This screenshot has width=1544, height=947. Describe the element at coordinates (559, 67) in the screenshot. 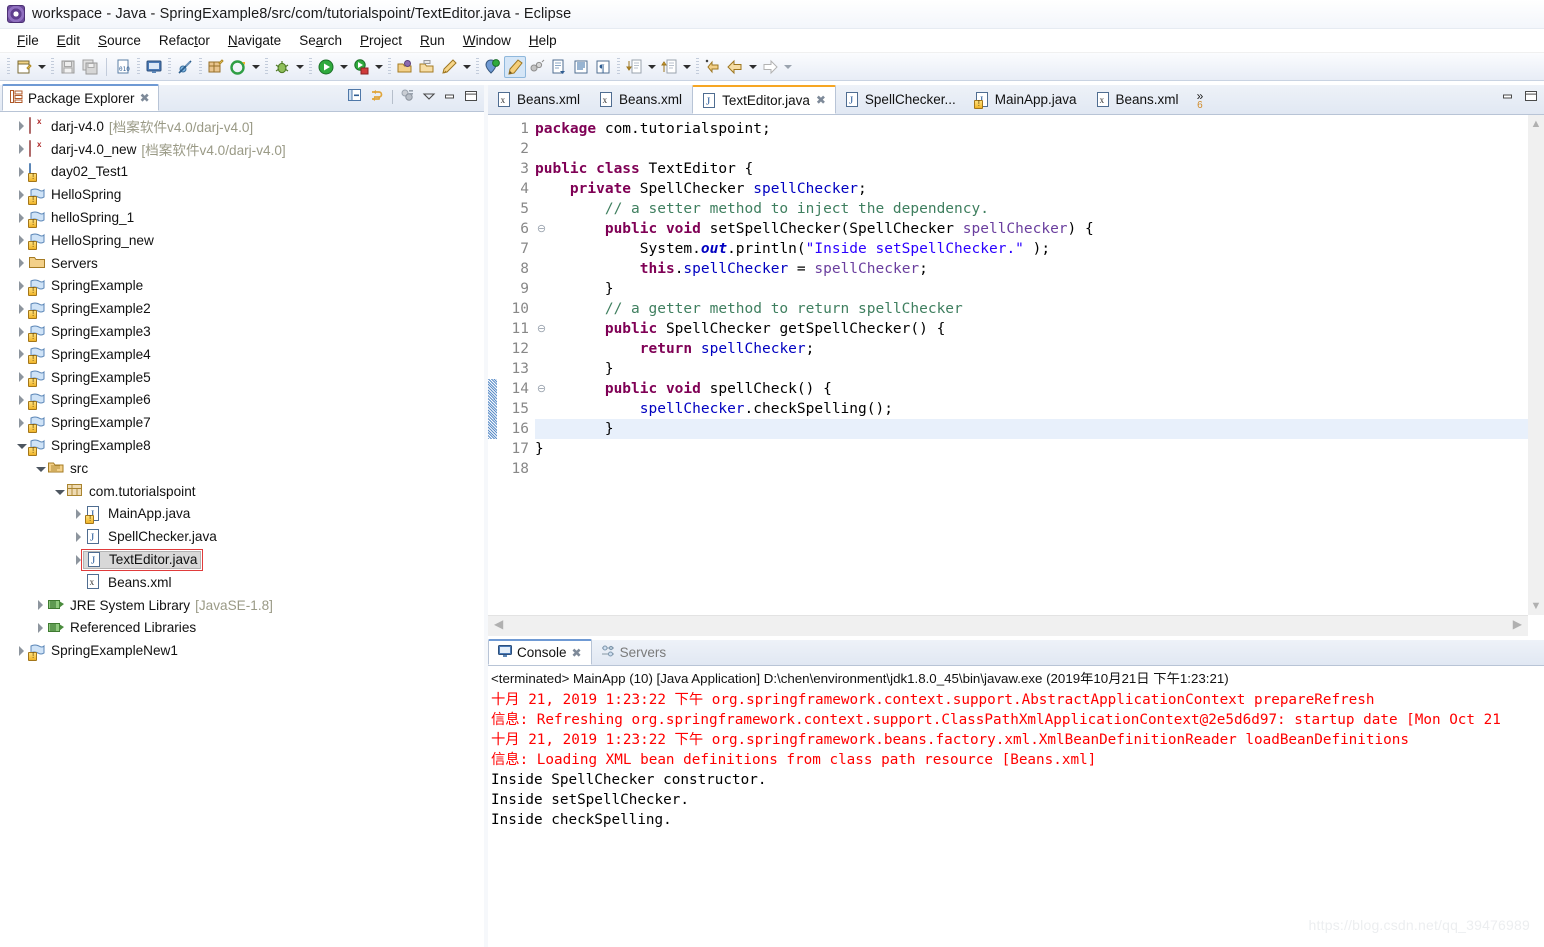

I see `next-edit-icon` at that location.